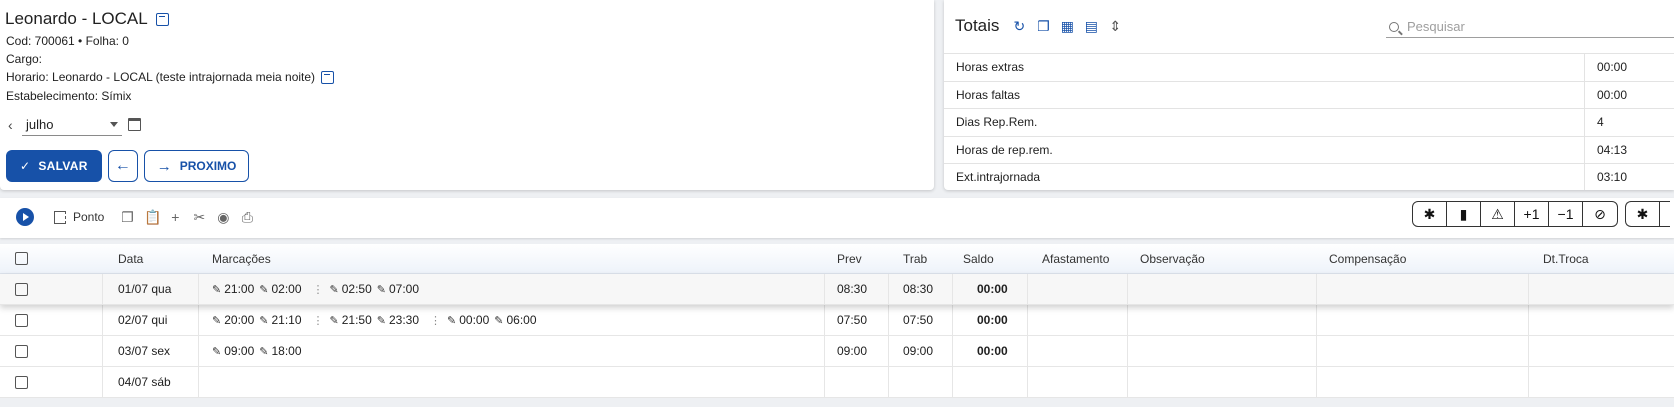 This screenshot has height=407, width=1674. Describe the element at coordinates (921, 351) in the screenshot. I see `trab-cell: 09:00` at that location.